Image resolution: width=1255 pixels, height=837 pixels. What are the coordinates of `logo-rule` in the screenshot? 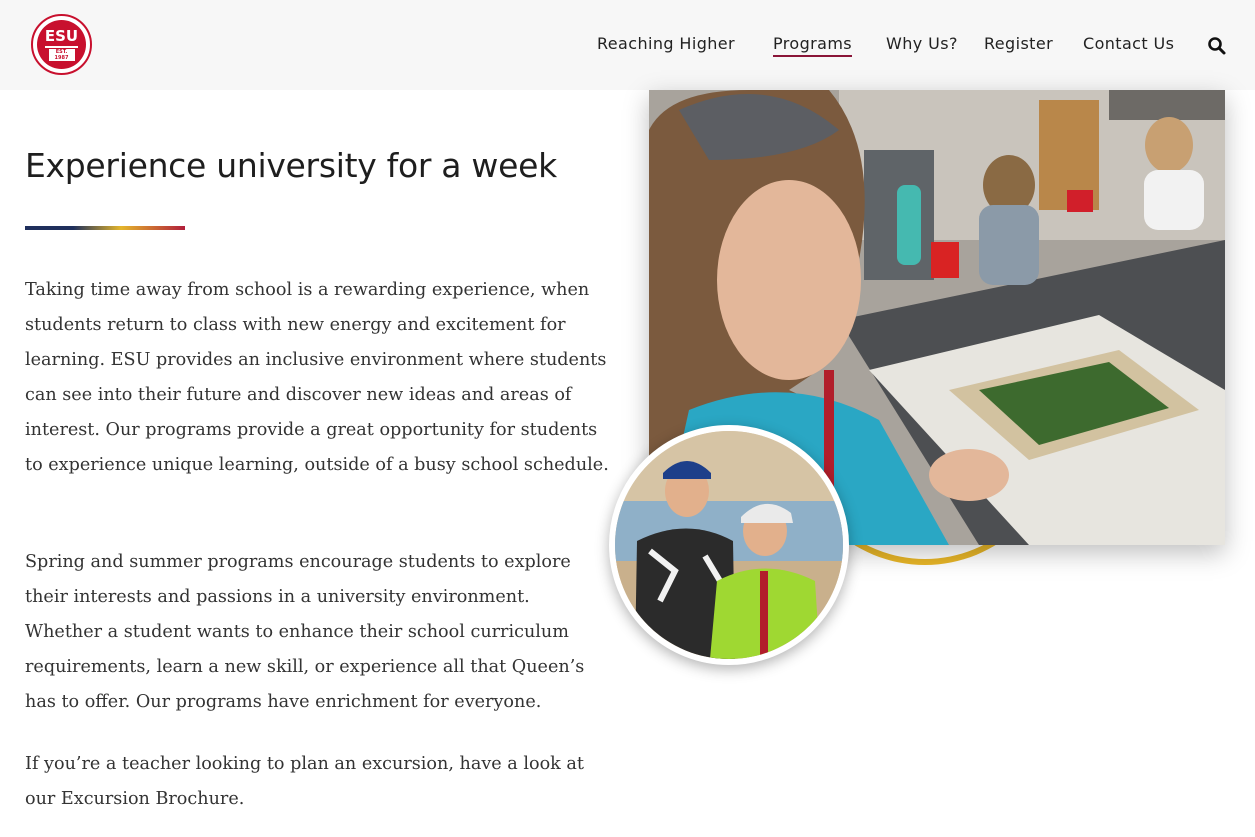 It's located at (61, 47).